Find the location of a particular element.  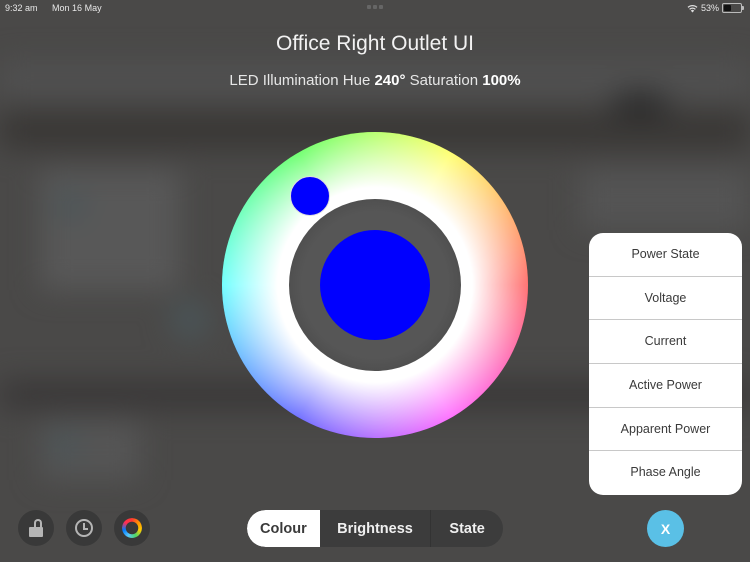

status-date: Mon 16 May is located at coordinates (77, 8).